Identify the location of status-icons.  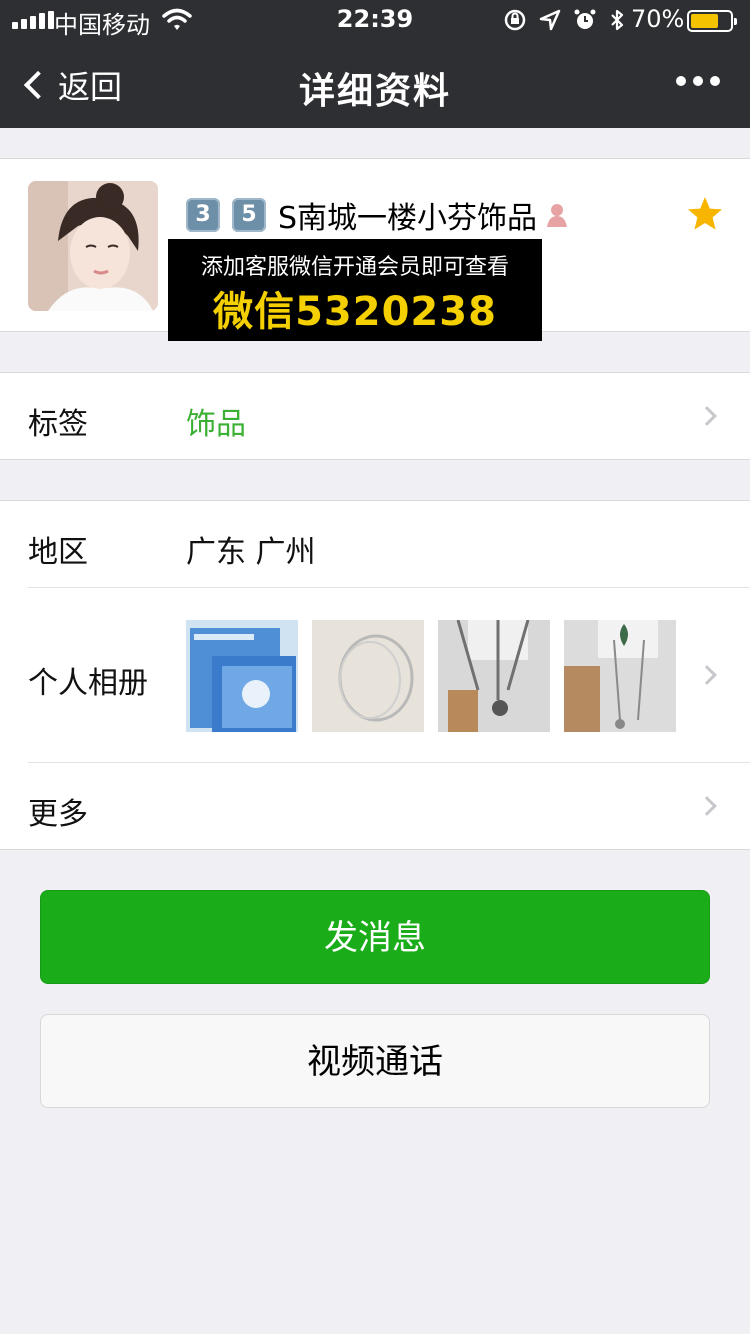
(564, 20).